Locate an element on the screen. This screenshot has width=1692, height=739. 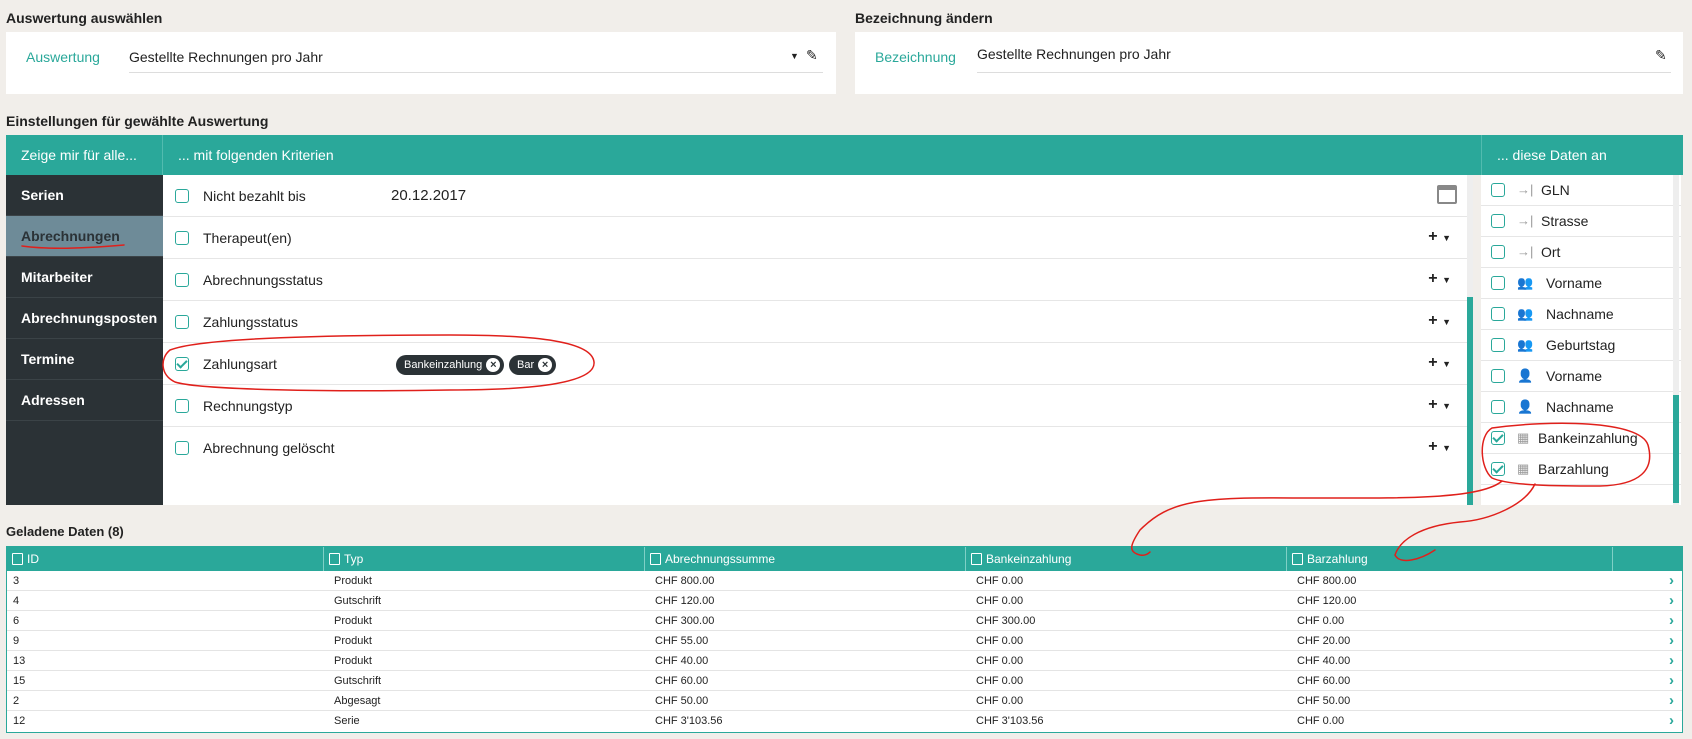
data-field-row: 👤 Vorname is located at coordinates (1581, 376).